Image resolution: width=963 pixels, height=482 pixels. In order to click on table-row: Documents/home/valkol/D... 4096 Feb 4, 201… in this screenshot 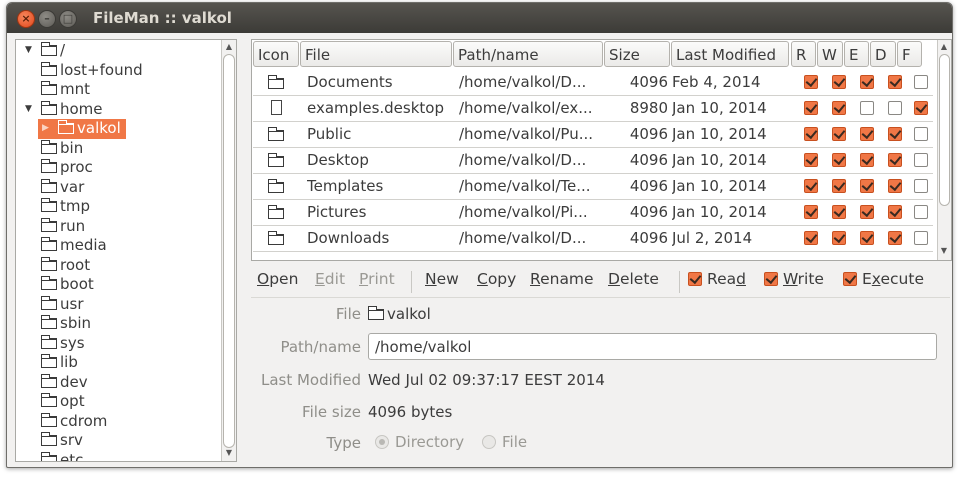, I will do `click(593, 82)`.